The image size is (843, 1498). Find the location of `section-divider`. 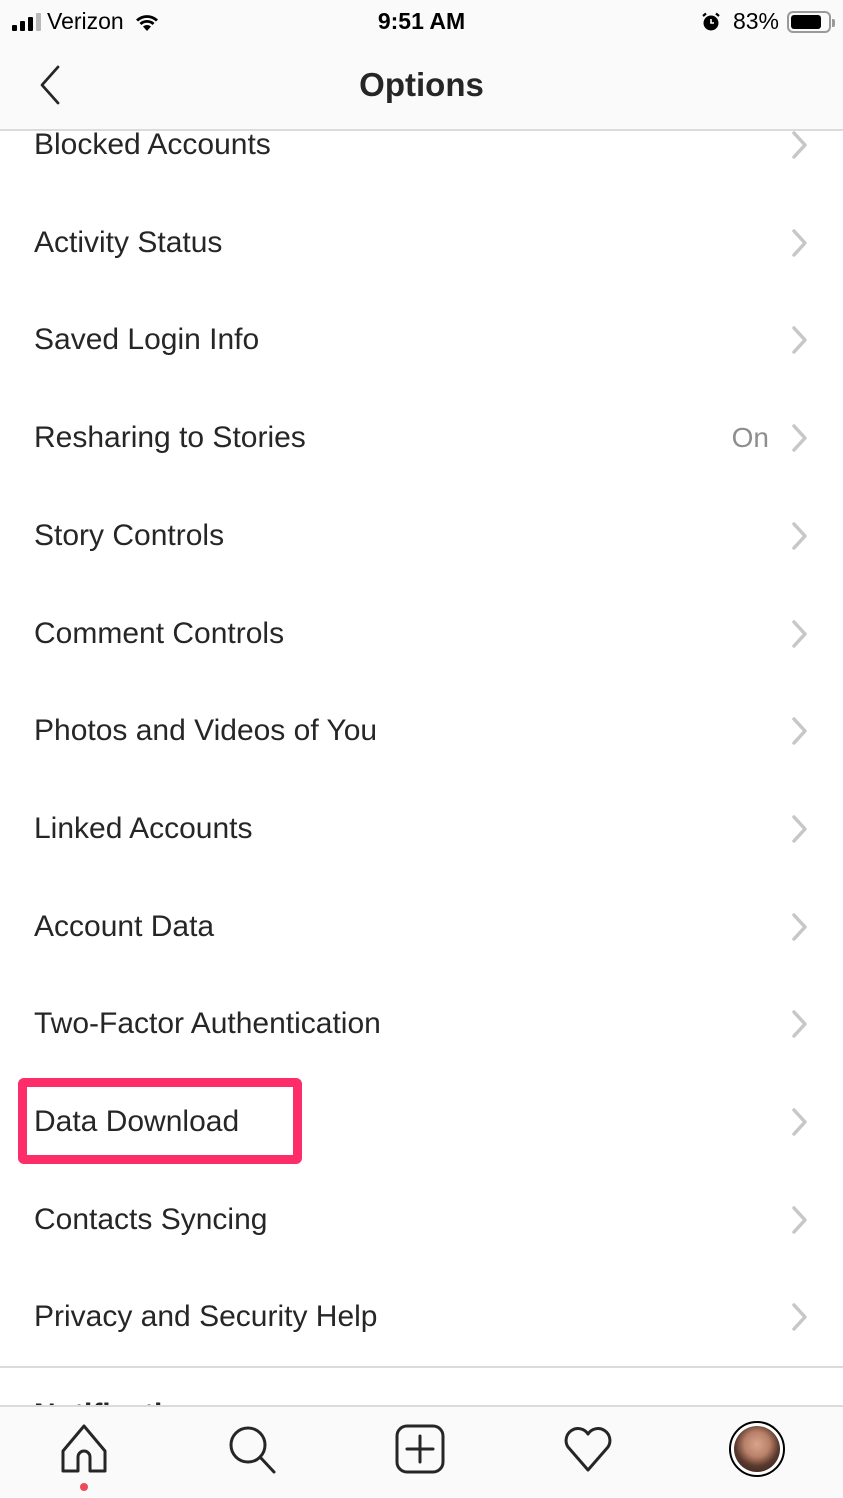

section-divider is located at coordinates (421, 1367).